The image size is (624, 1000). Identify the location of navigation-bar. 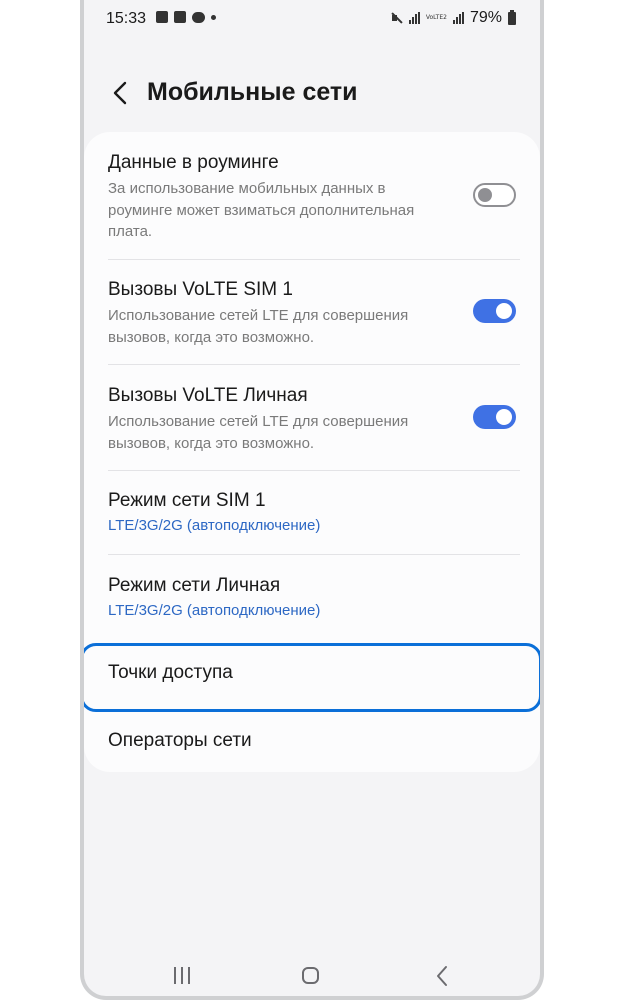
(312, 974).